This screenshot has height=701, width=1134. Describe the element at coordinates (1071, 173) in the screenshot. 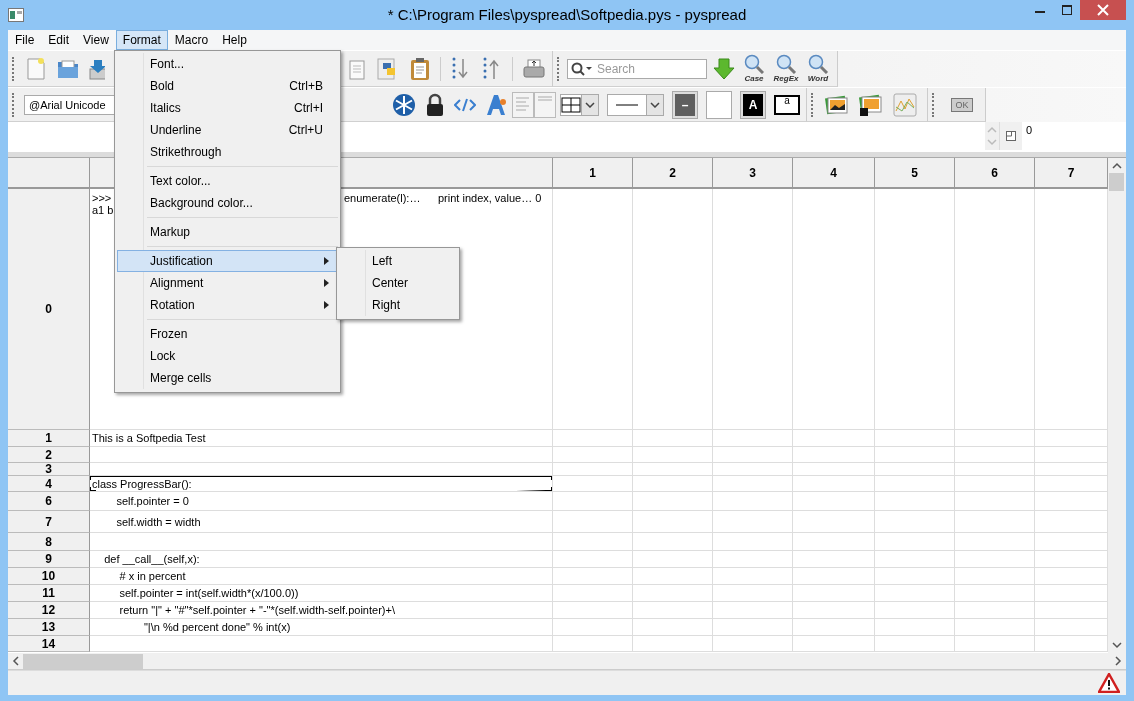

I see `column-header: 7` at that location.